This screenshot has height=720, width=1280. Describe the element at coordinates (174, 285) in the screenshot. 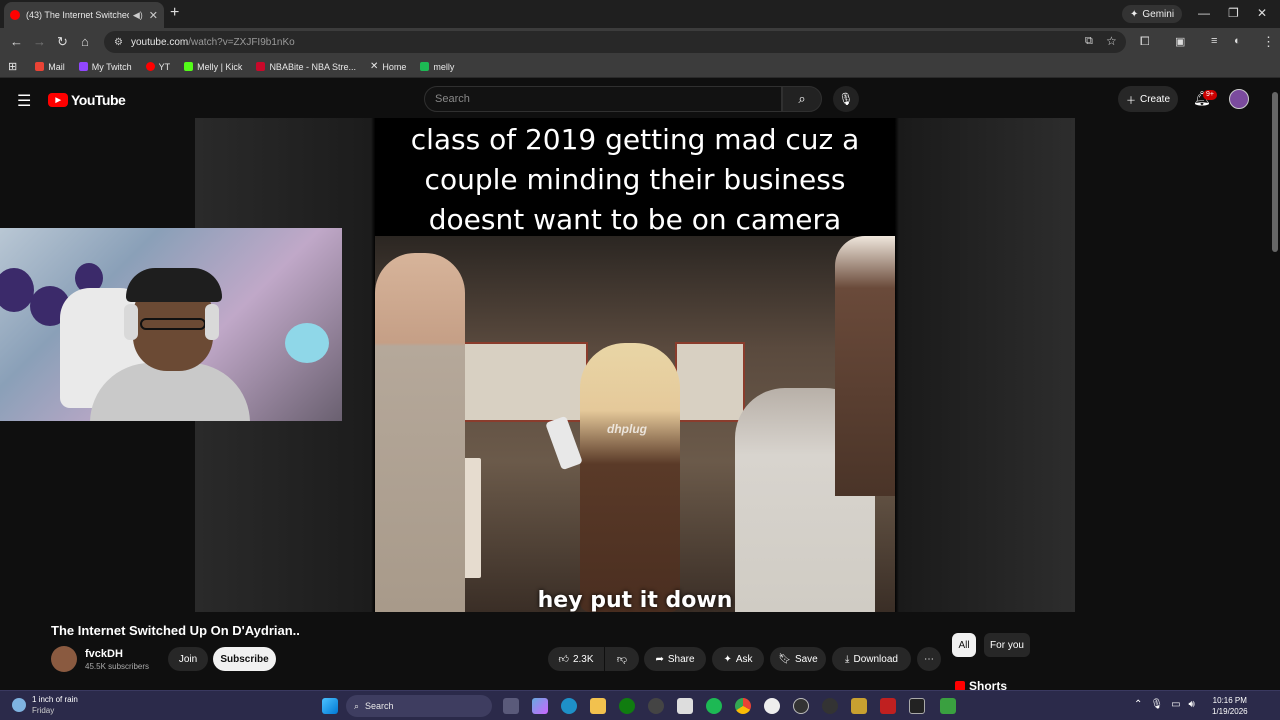

I see `streamer-hat` at that location.